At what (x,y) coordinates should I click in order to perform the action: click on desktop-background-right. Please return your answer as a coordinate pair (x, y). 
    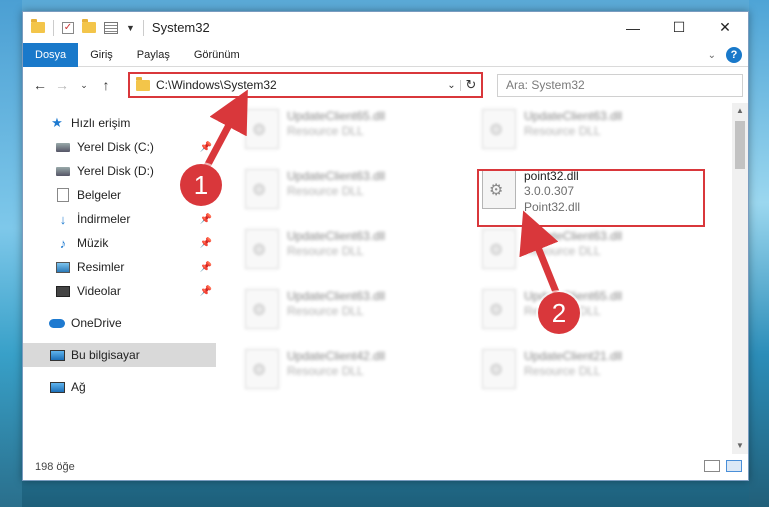
    Looking at the image, I should click on (759, 253).